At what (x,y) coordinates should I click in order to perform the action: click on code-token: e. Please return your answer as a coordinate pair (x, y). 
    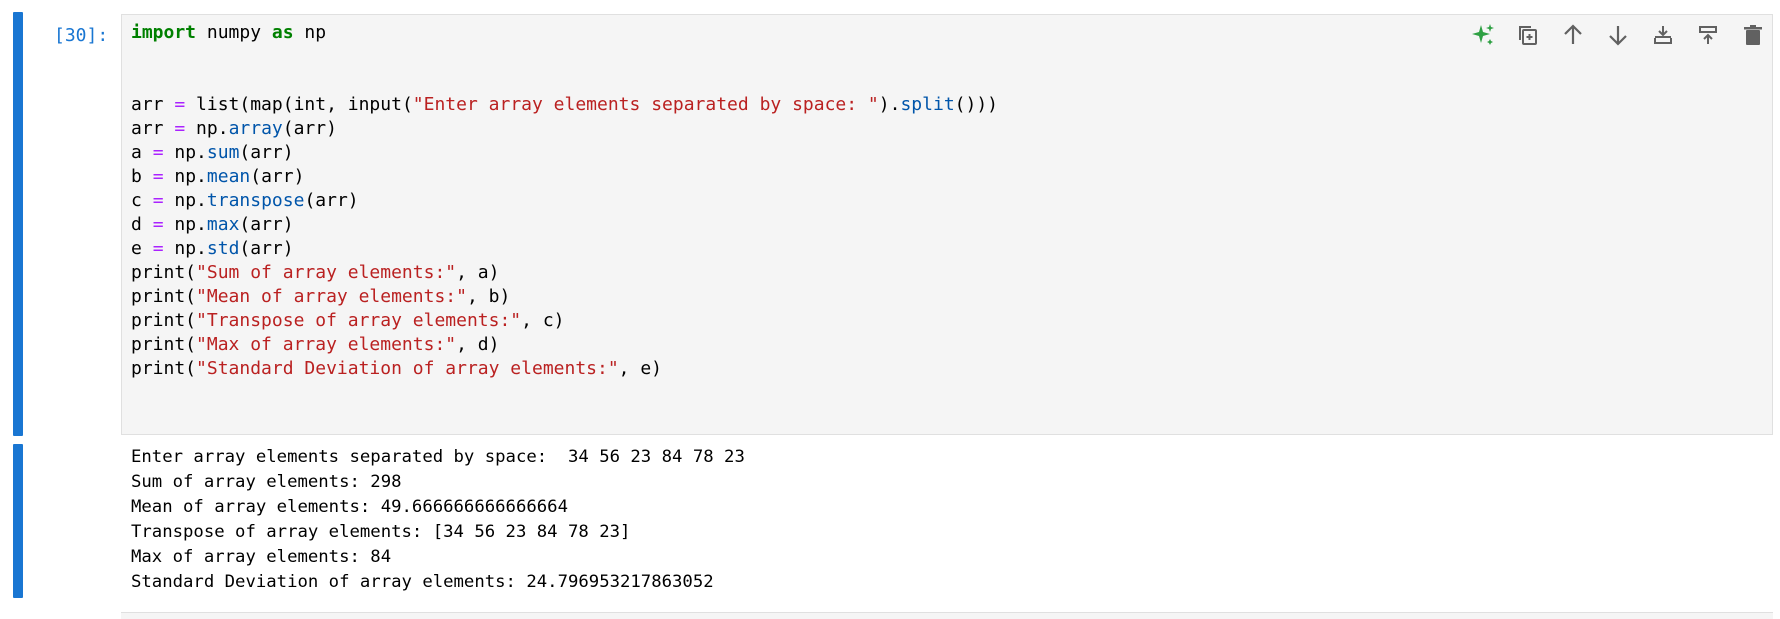
    Looking at the image, I should click on (142, 248).